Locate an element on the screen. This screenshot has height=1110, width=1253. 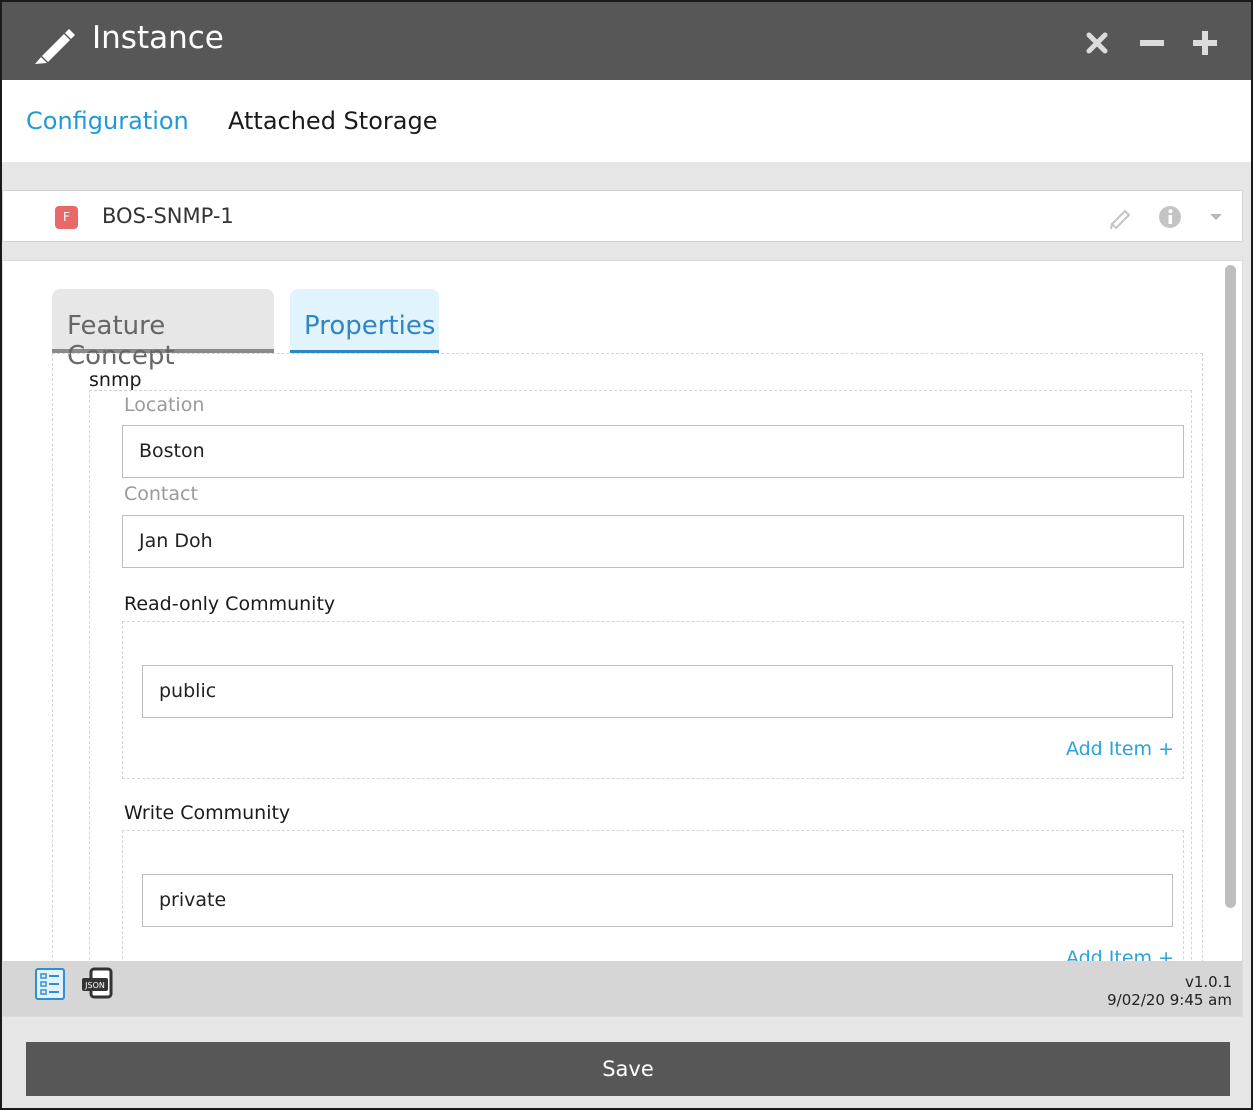
location-label: Location is located at coordinates (164, 405).